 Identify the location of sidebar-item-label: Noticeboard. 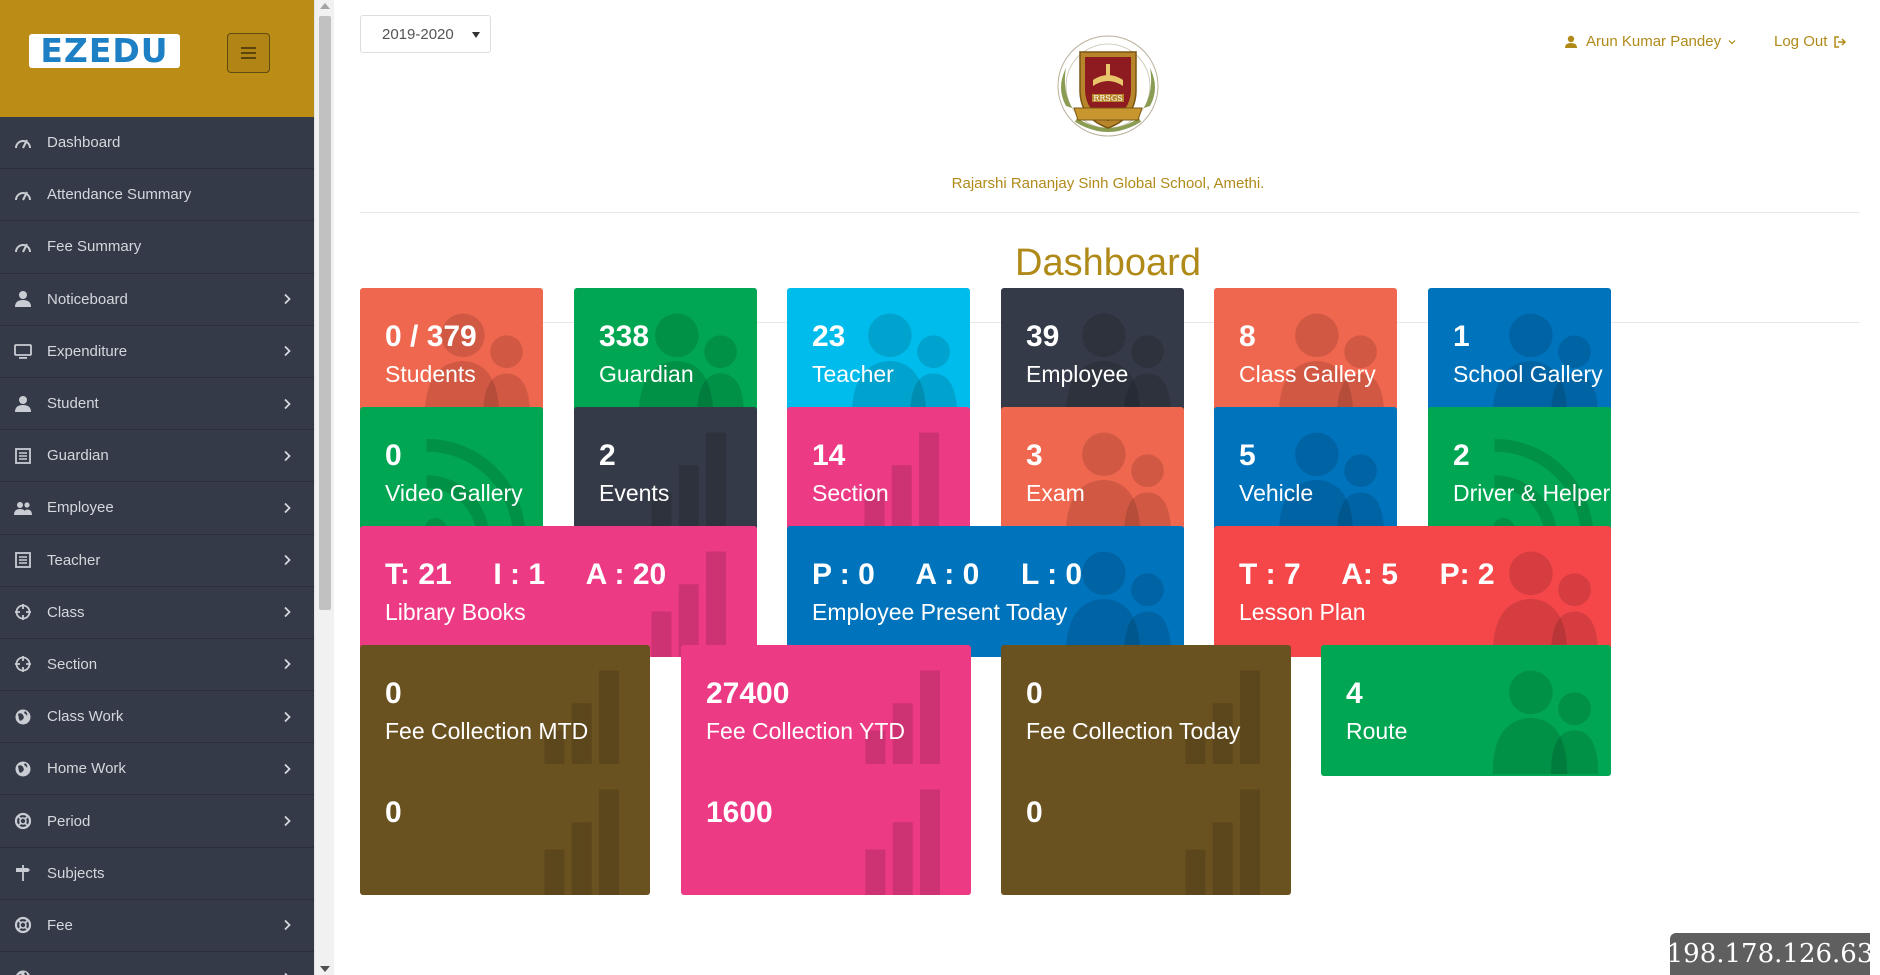
(87, 299).